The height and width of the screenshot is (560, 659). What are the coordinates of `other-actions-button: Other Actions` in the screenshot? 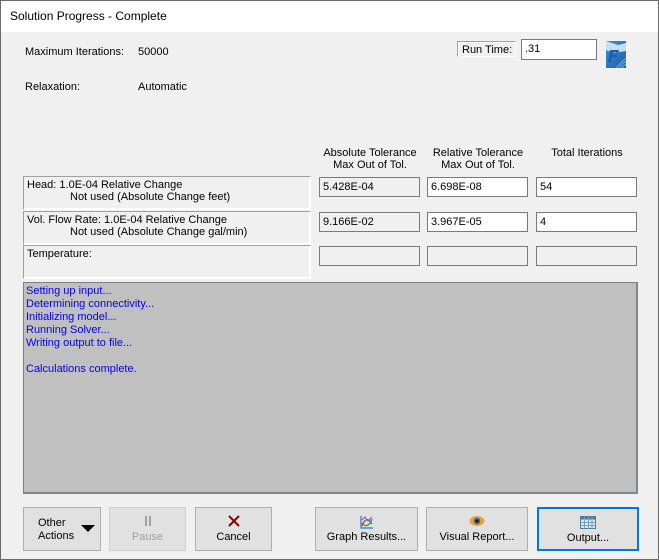 It's located at (62, 529).